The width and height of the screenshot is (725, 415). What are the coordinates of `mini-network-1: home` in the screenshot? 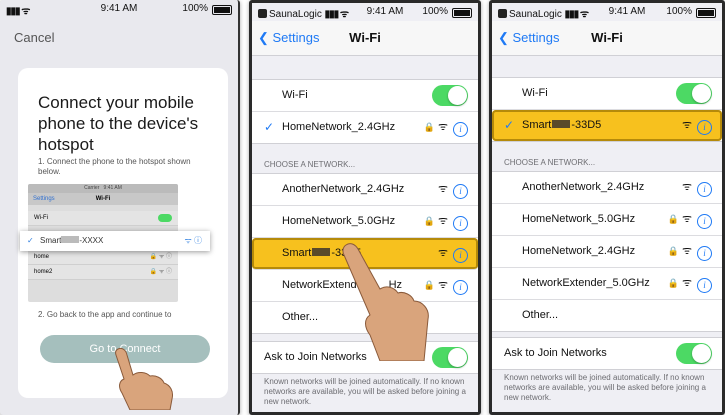 It's located at (42, 257).